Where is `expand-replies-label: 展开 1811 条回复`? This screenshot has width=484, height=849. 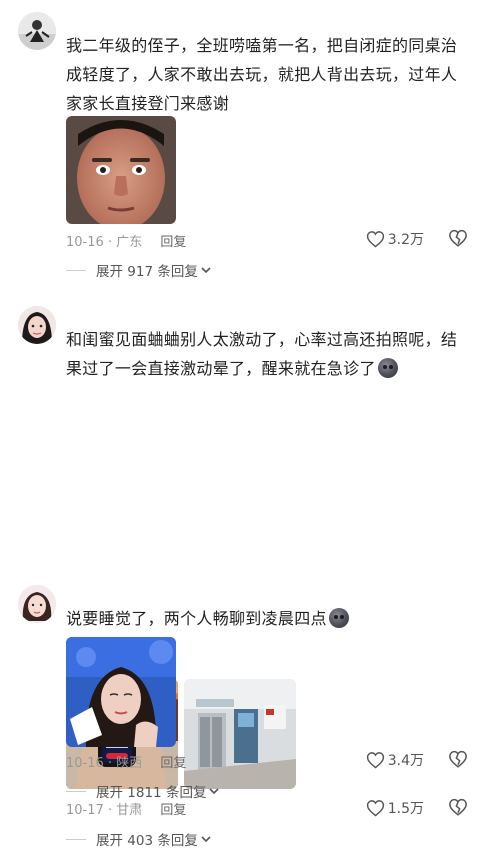
expand-replies-label: 展开 1811 条回复 is located at coordinates (151, 793).